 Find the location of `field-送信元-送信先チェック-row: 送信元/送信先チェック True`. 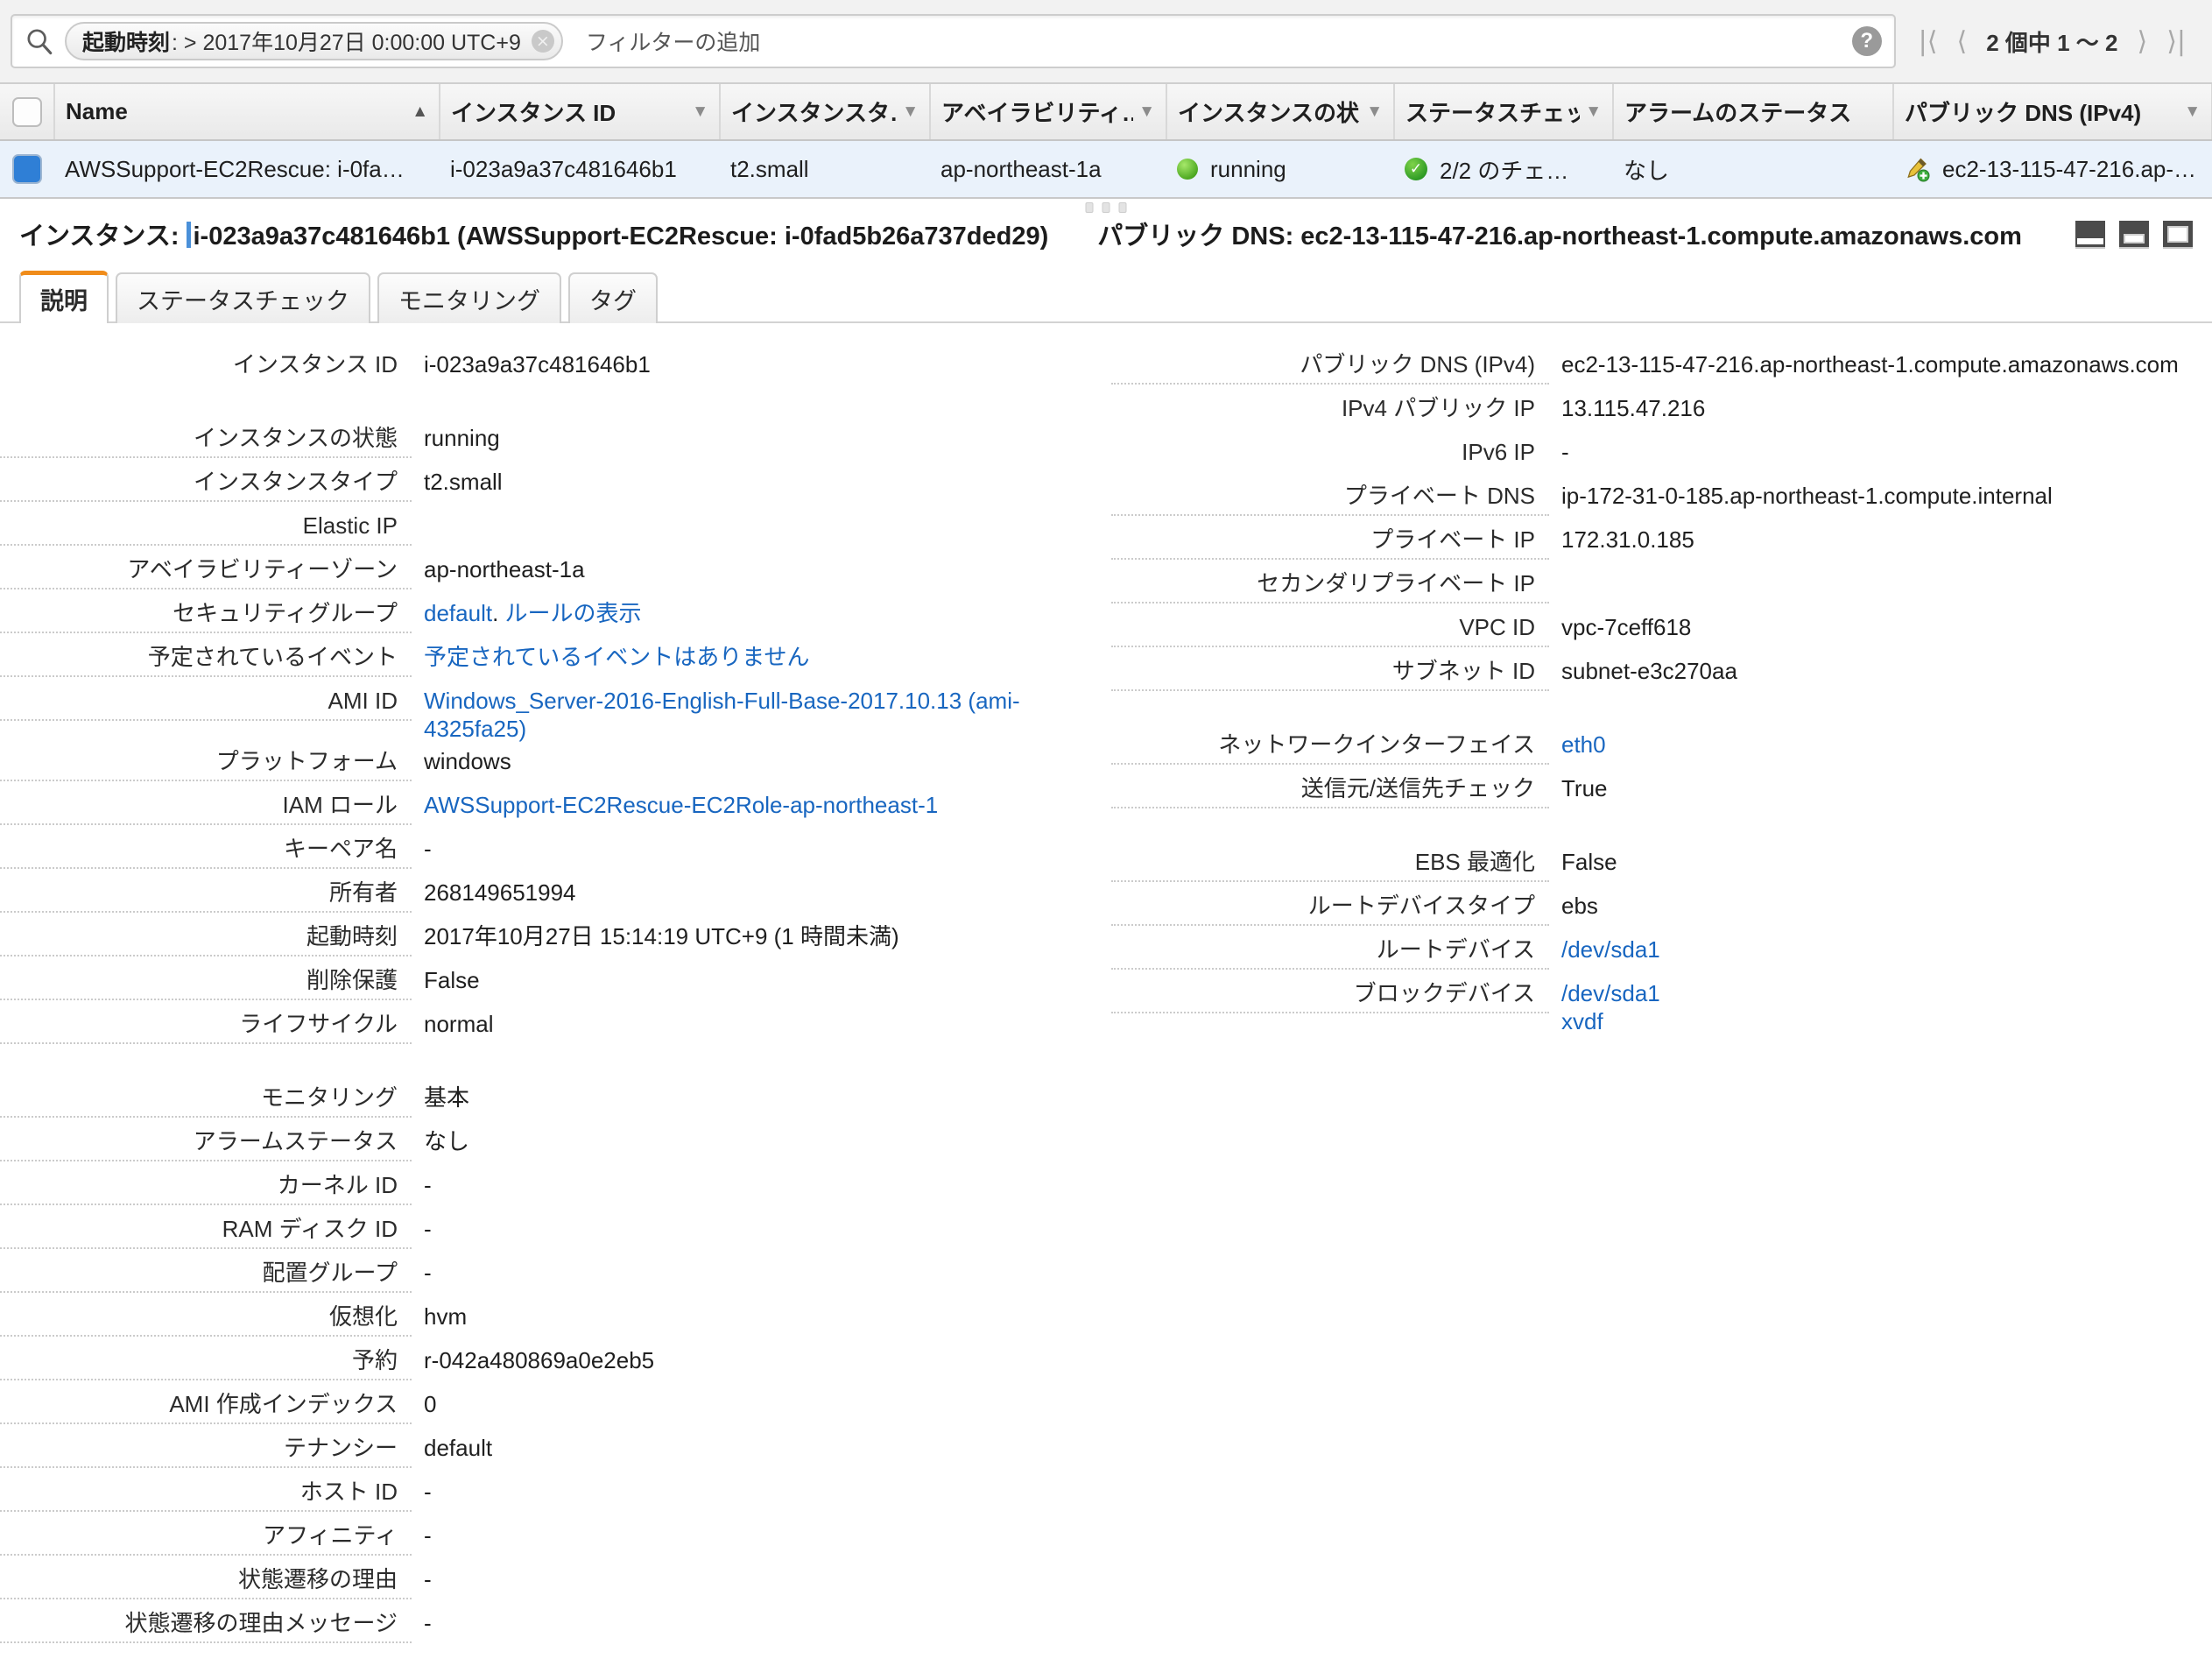

field-送信元-送信先チェック-row: 送信元/送信先チェック True is located at coordinates (1653, 792).